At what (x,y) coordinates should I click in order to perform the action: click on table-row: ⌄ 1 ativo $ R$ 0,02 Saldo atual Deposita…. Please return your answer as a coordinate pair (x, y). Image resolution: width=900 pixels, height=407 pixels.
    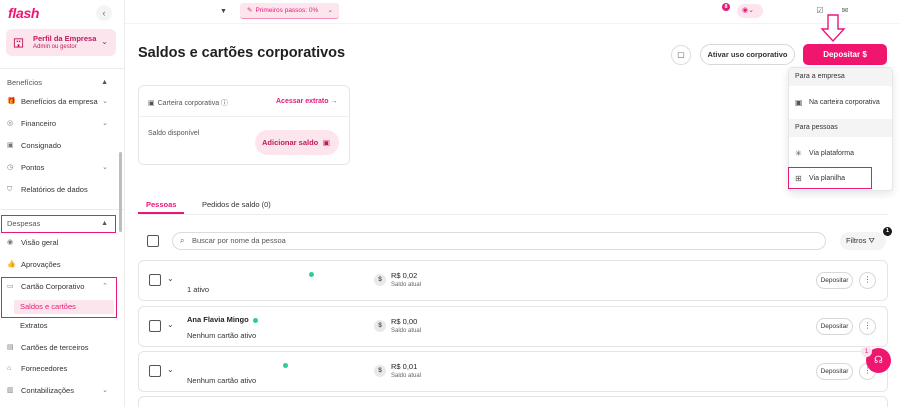
    Looking at the image, I should click on (513, 280).